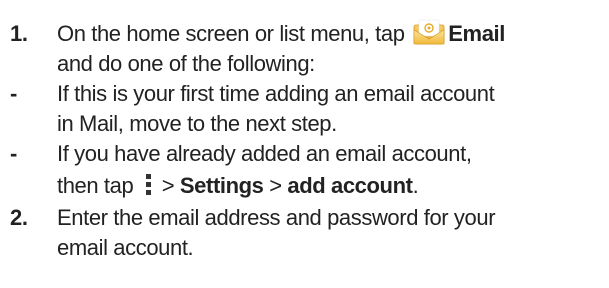 Image resolution: width=609 pixels, height=288 pixels. Describe the element at coordinates (149, 185) in the screenshot. I see `more-options-icon` at that location.